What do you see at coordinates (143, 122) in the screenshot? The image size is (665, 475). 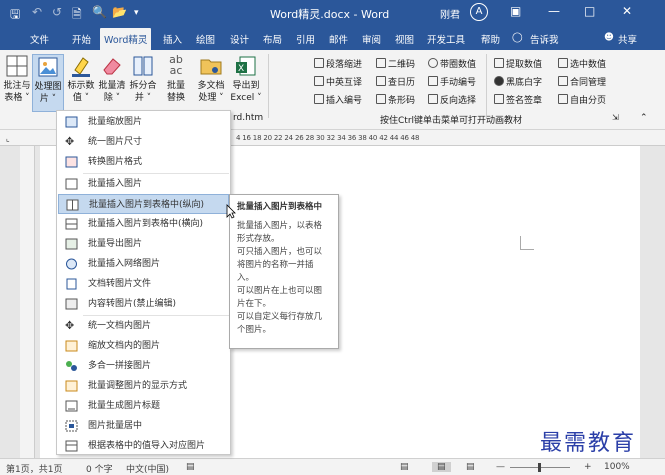 I see `menu-item-batch-scale: 批量缩放图片` at bounding box center [143, 122].